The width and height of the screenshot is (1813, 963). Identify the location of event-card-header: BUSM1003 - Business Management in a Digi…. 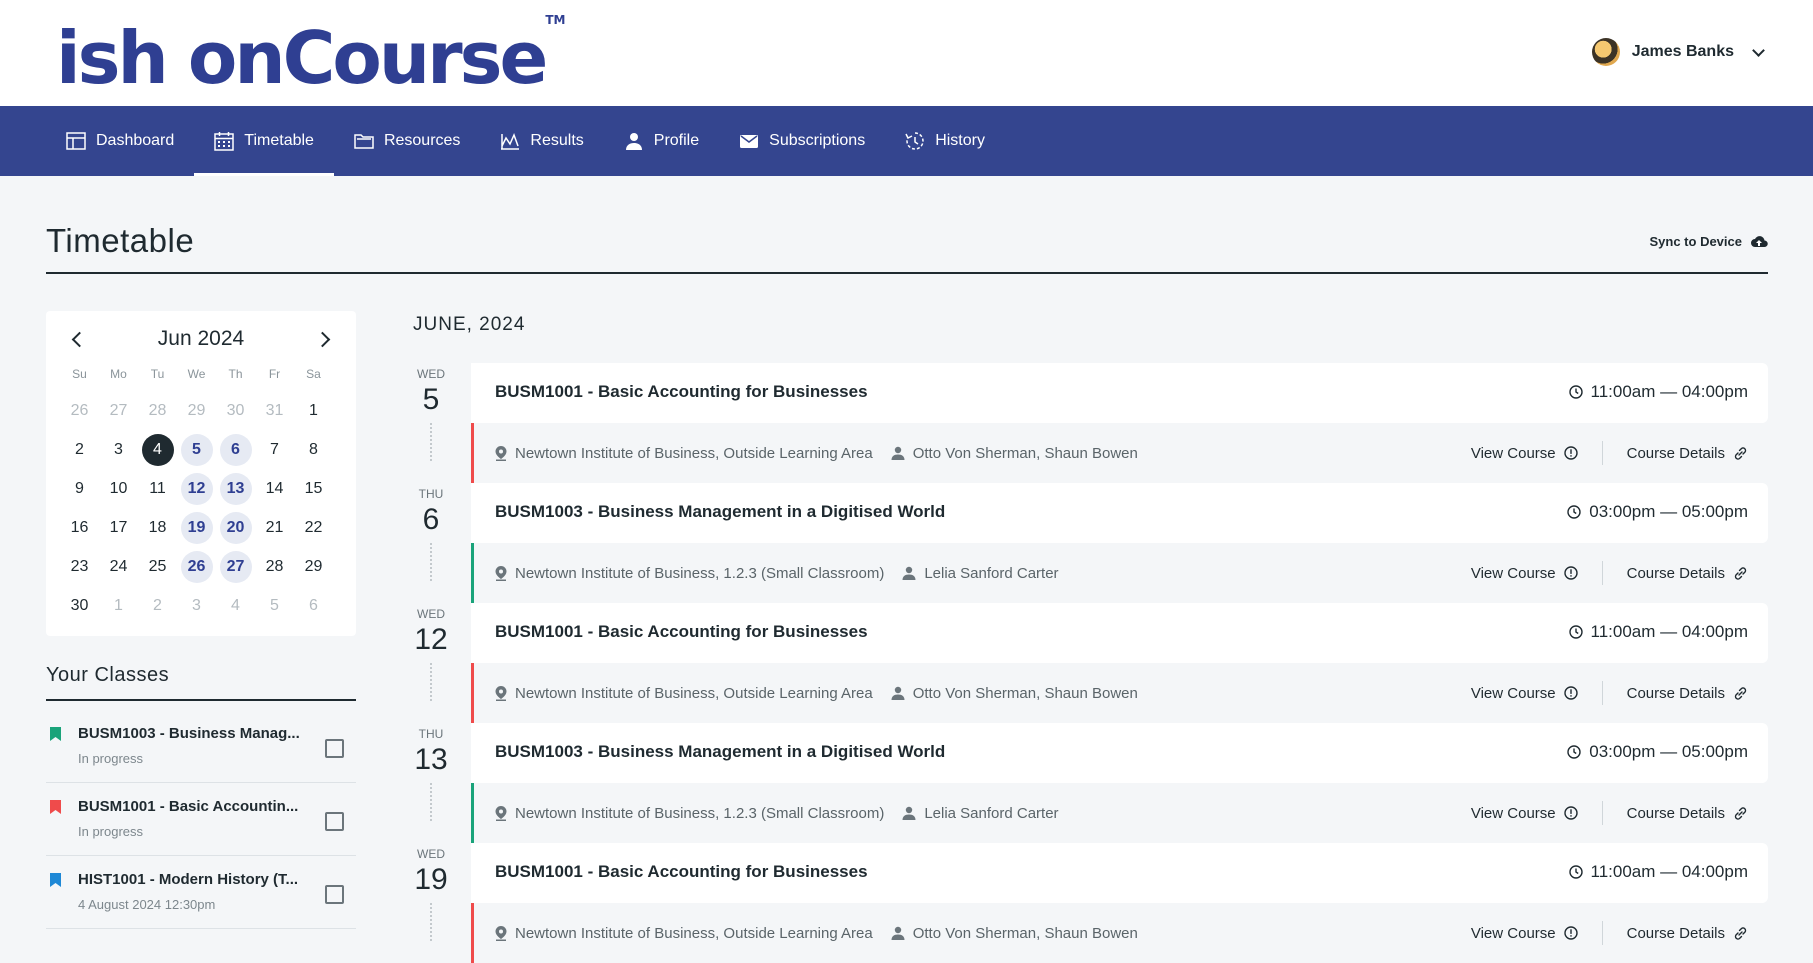
(1119, 753).